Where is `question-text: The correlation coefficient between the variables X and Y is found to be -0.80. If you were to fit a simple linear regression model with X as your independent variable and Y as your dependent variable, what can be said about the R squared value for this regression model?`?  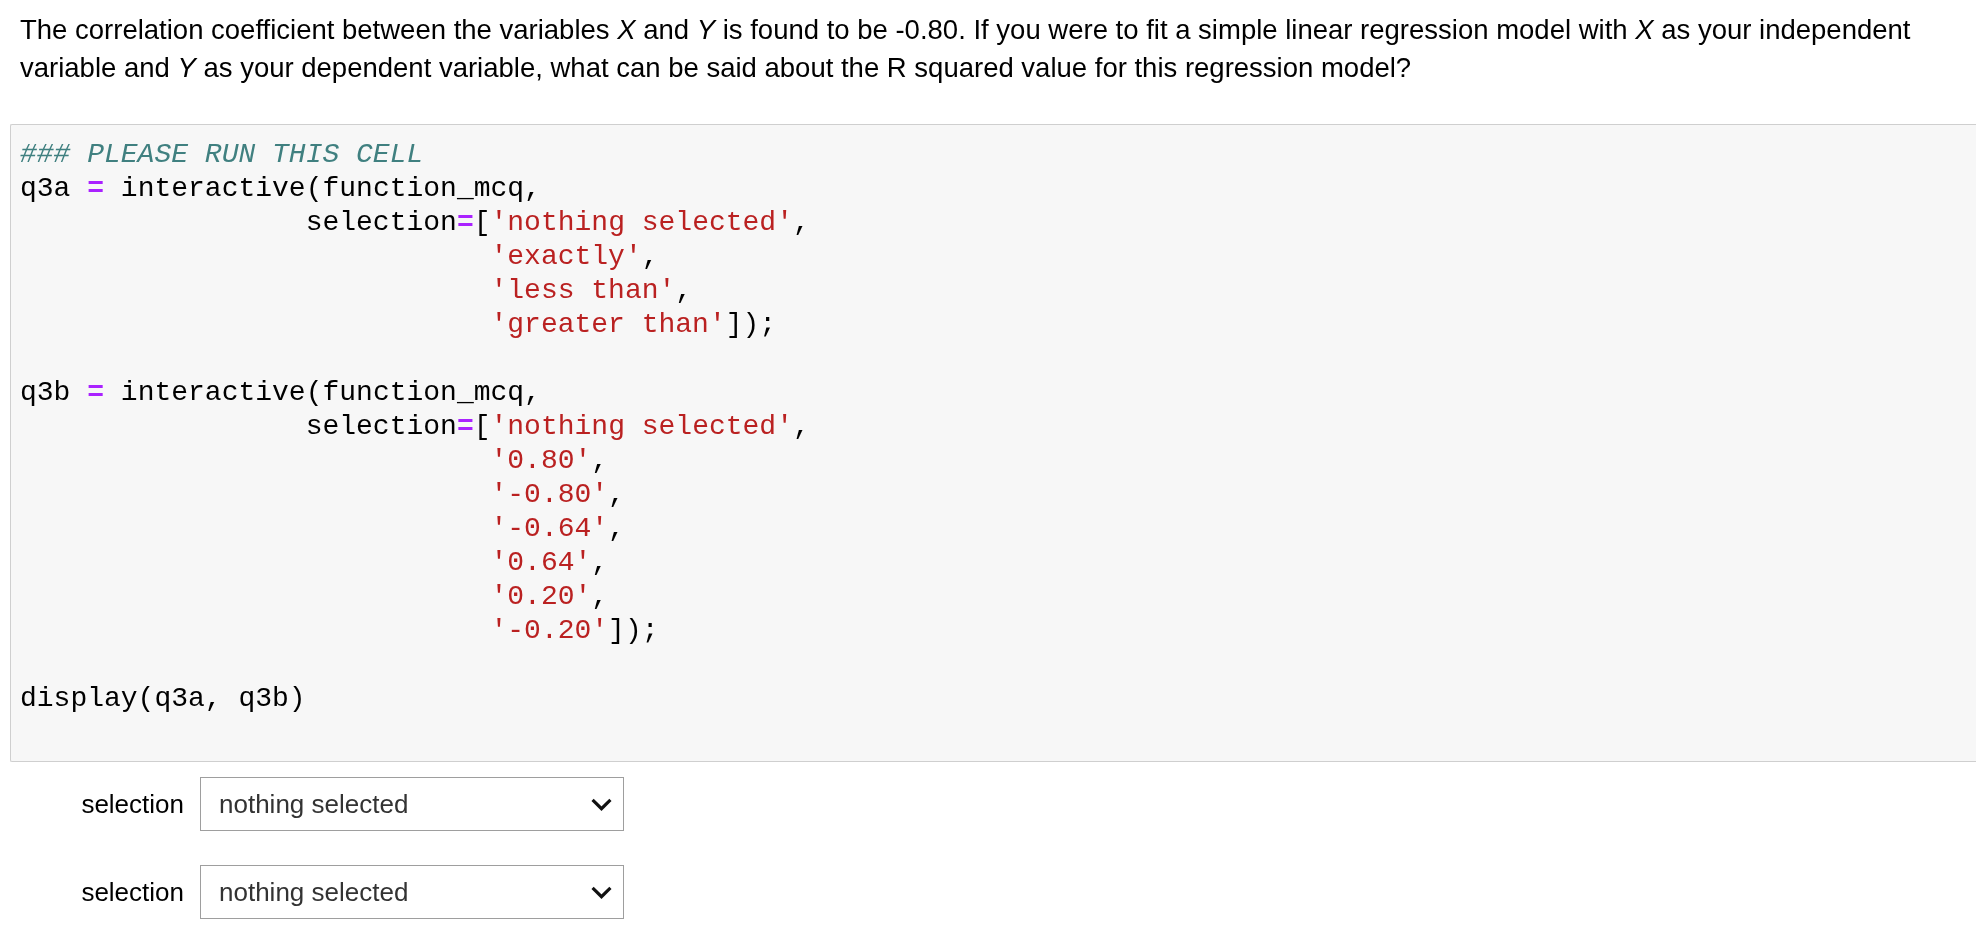
question-text: The correlation coefficient between the variables X and Y is found to be -0.80. If you were to fit a simple linear regression model with X as your independent variable and Y as your dependent variable, what can be said about the R squared value for this regression model? is located at coordinates (966, 49).